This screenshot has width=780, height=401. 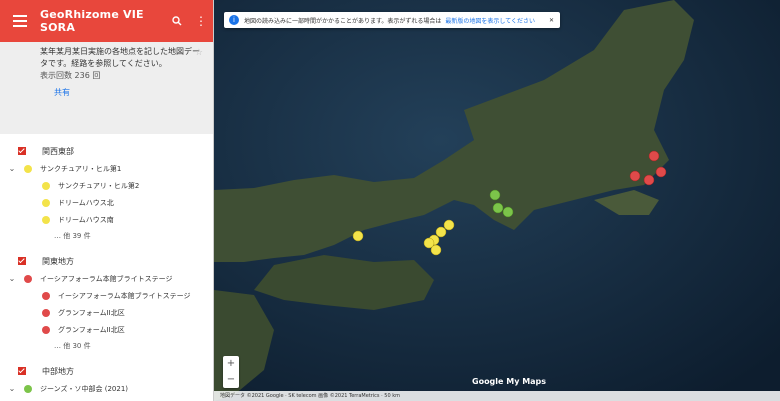 I want to click on layer-chubu: 中部地方 ⌄ ジーンズ・ソ中部会 (2021), so click(x=106, y=379).